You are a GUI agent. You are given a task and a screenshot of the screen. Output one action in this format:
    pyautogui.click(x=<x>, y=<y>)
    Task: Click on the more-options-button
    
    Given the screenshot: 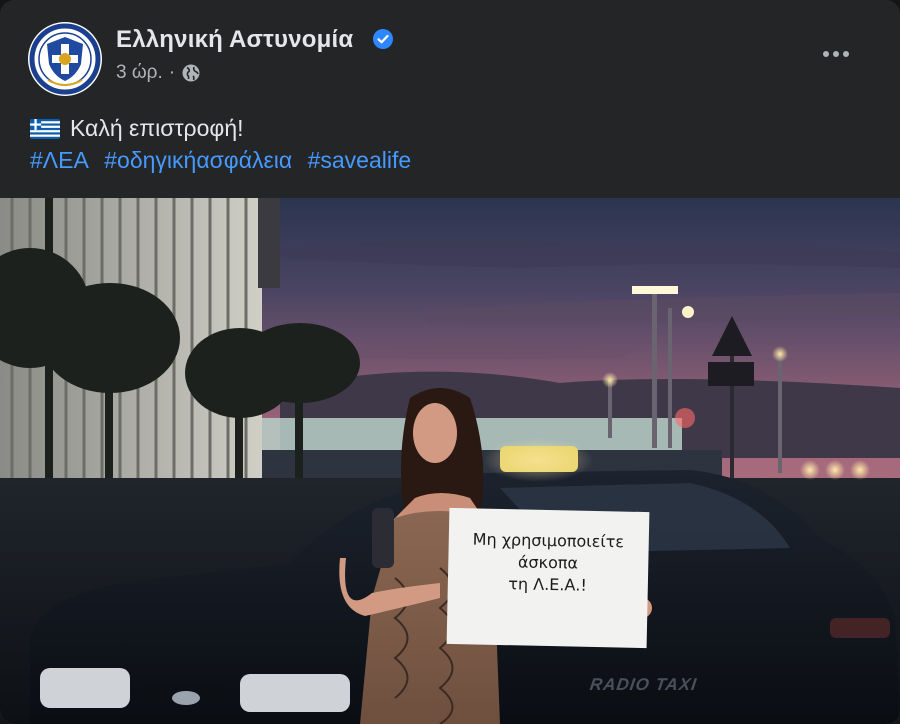 What is the action you would take?
    pyautogui.click(x=836, y=54)
    